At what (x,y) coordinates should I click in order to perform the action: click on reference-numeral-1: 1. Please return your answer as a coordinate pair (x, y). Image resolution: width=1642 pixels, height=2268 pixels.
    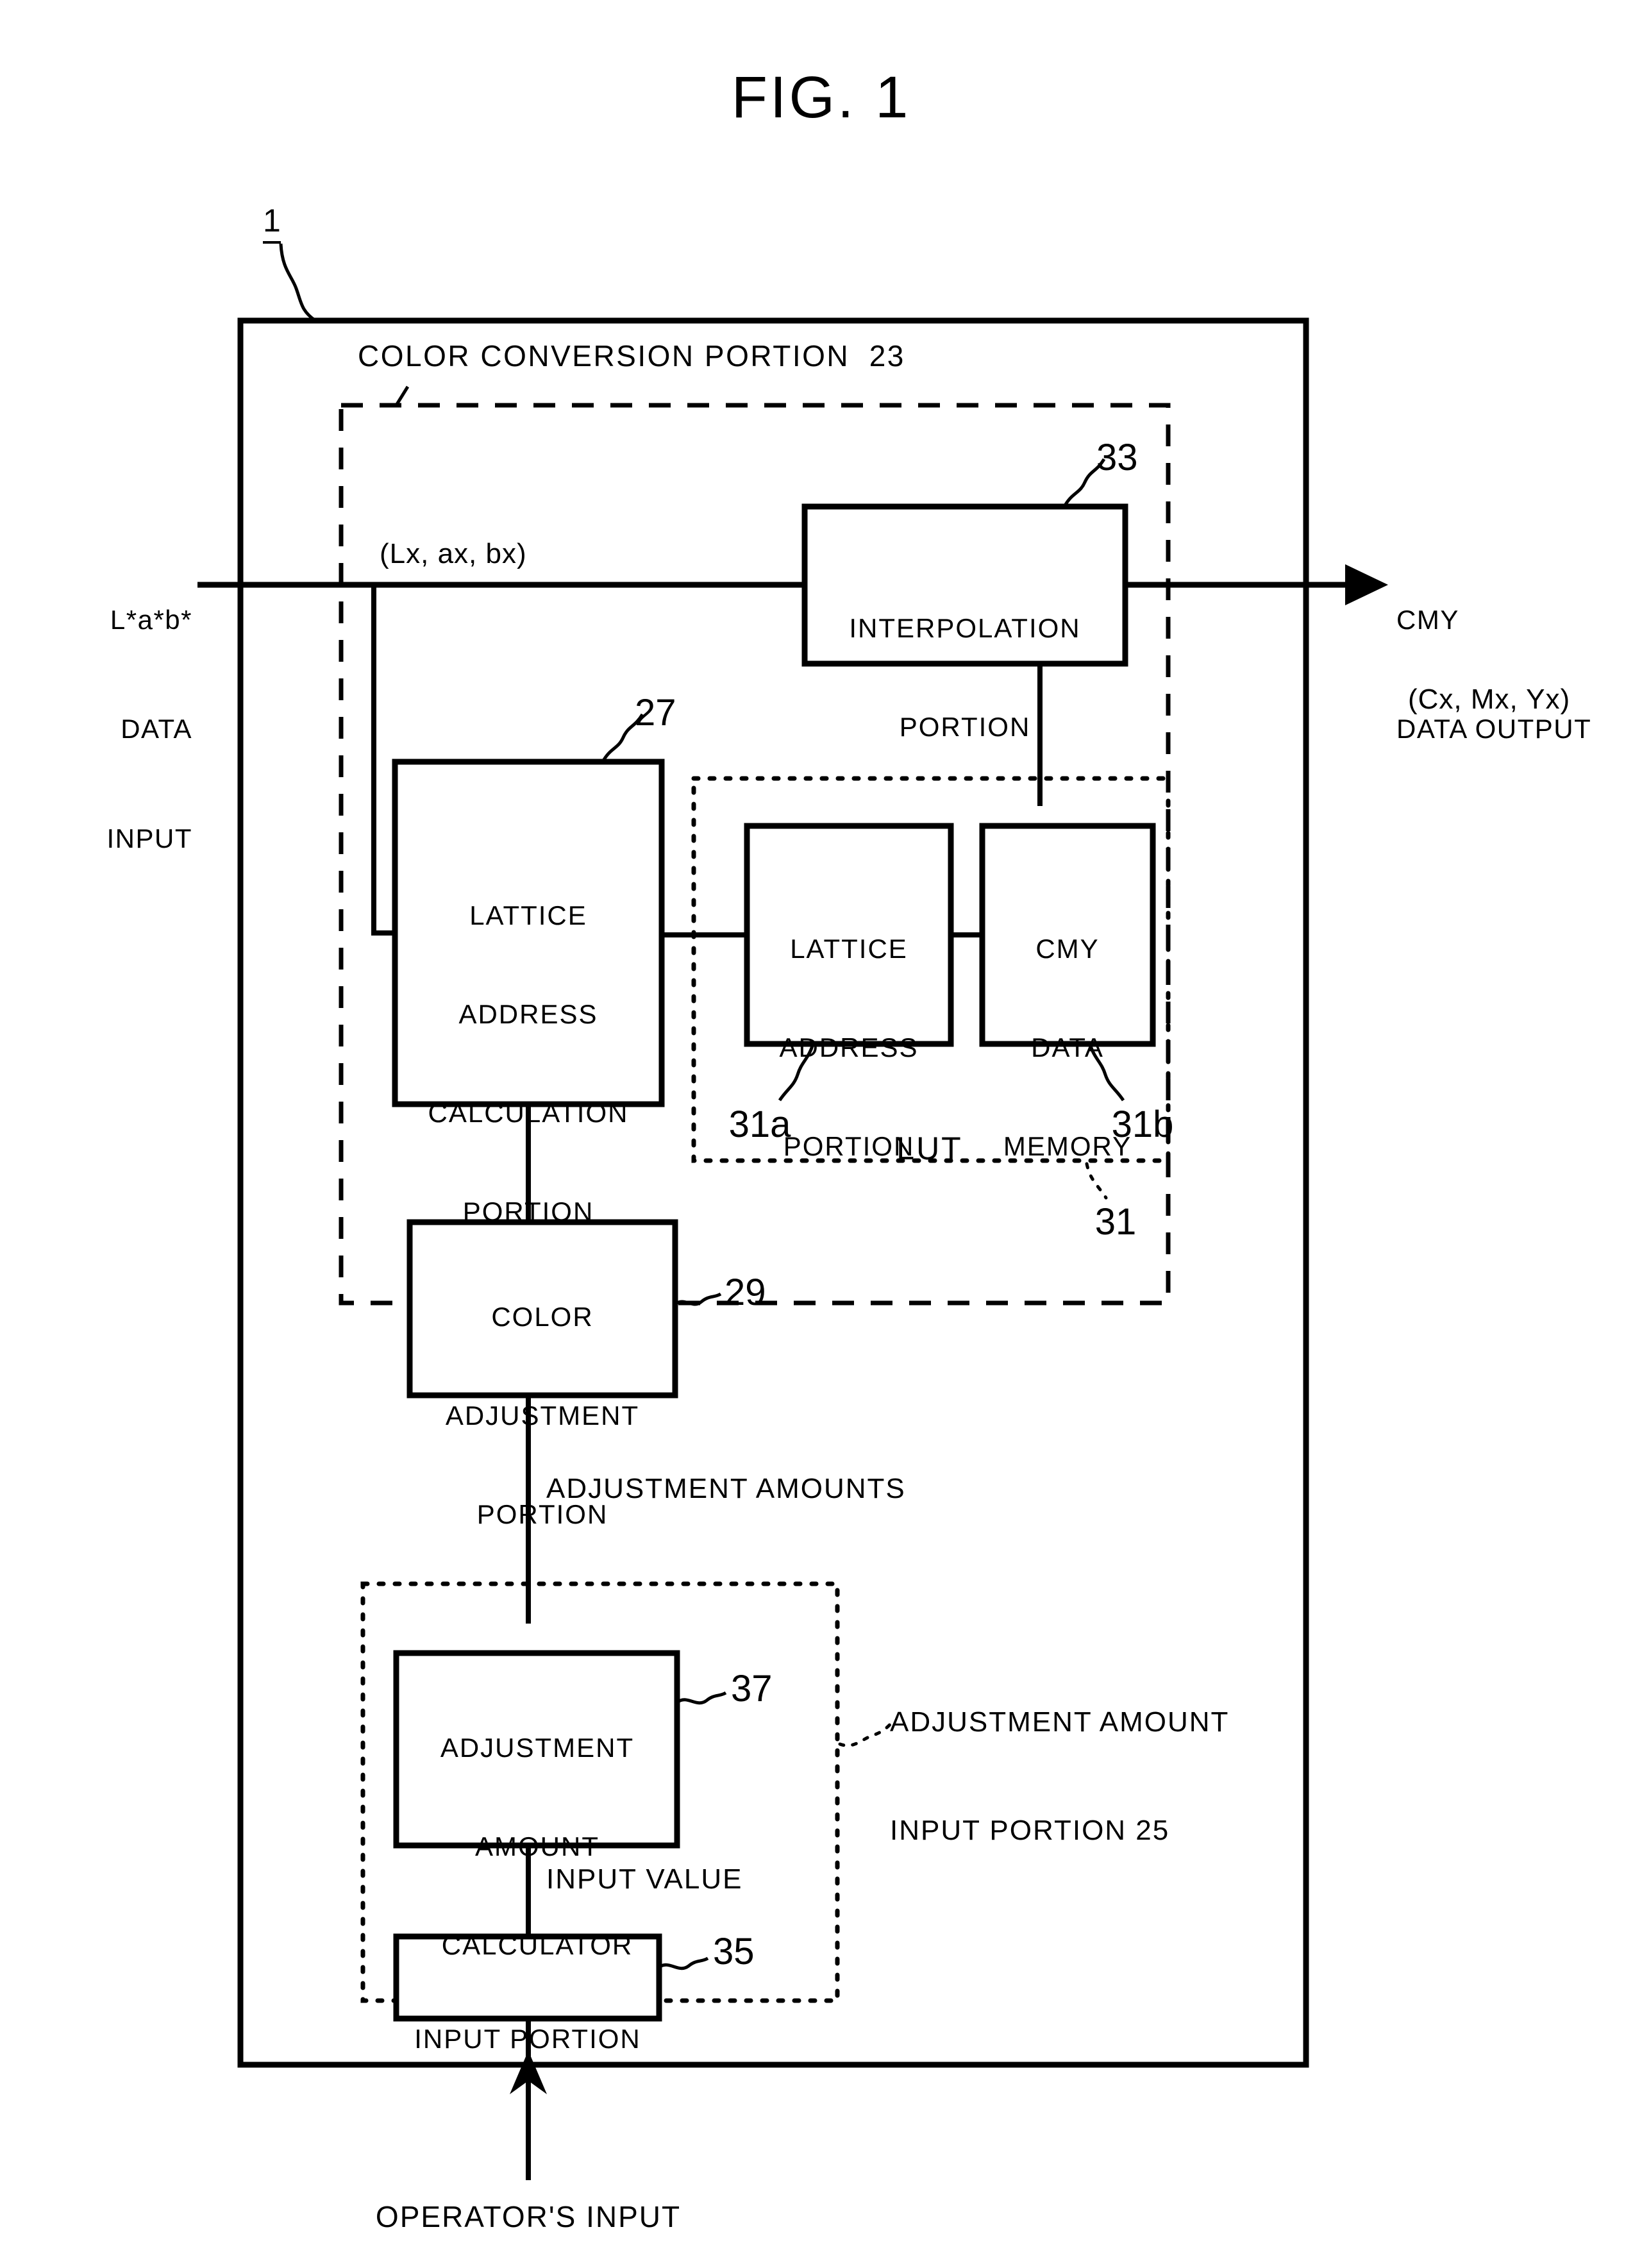
    Looking at the image, I should click on (272, 223).